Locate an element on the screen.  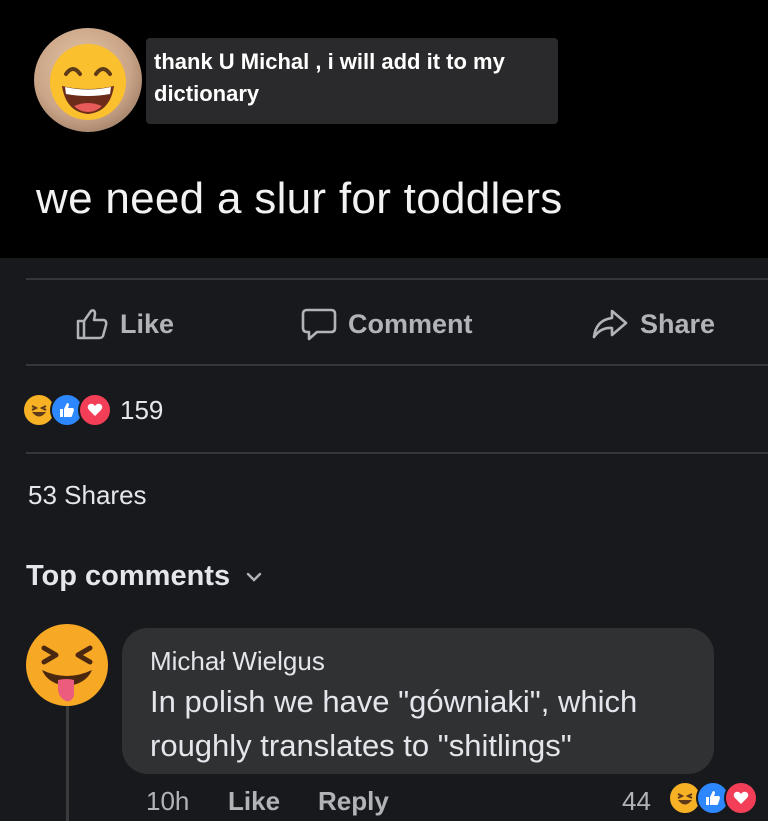
comment-reply-button: Reply is located at coordinates (353, 801).